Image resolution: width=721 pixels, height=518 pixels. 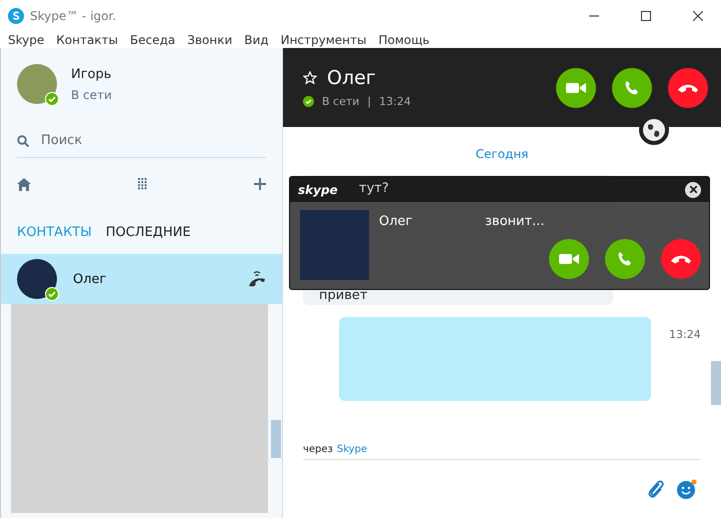 What do you see at coordinates (334, 245) in the screenshot?
I see `caller-picture` at bounding box center [334, 245].